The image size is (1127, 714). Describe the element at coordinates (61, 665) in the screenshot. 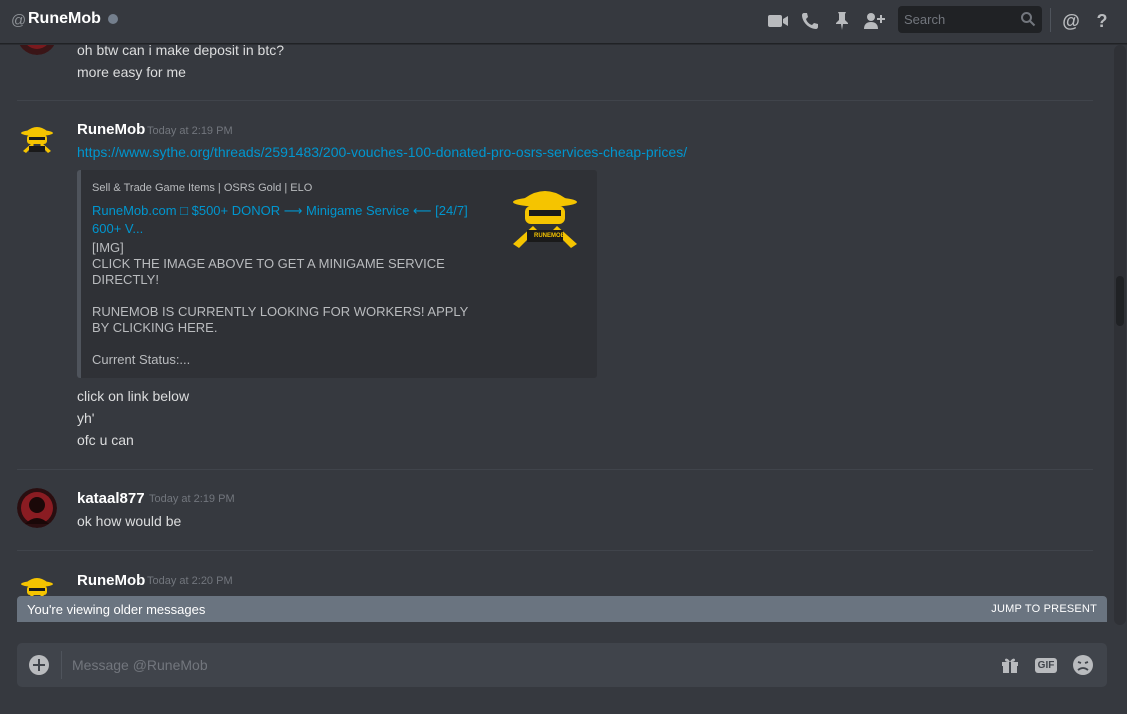

I see `composer-divider` at that location.